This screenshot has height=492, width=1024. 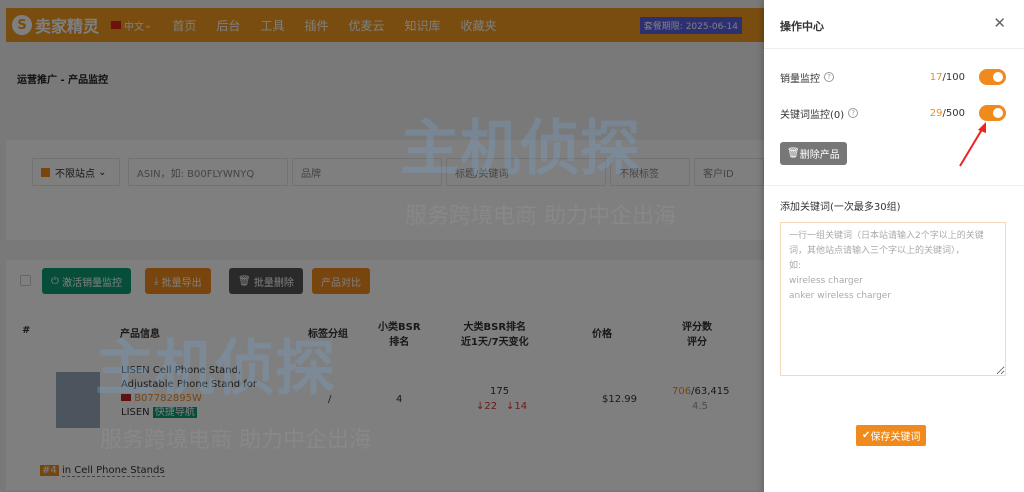 I want to click on check-icon: ✔, so click(x=866, y=435).